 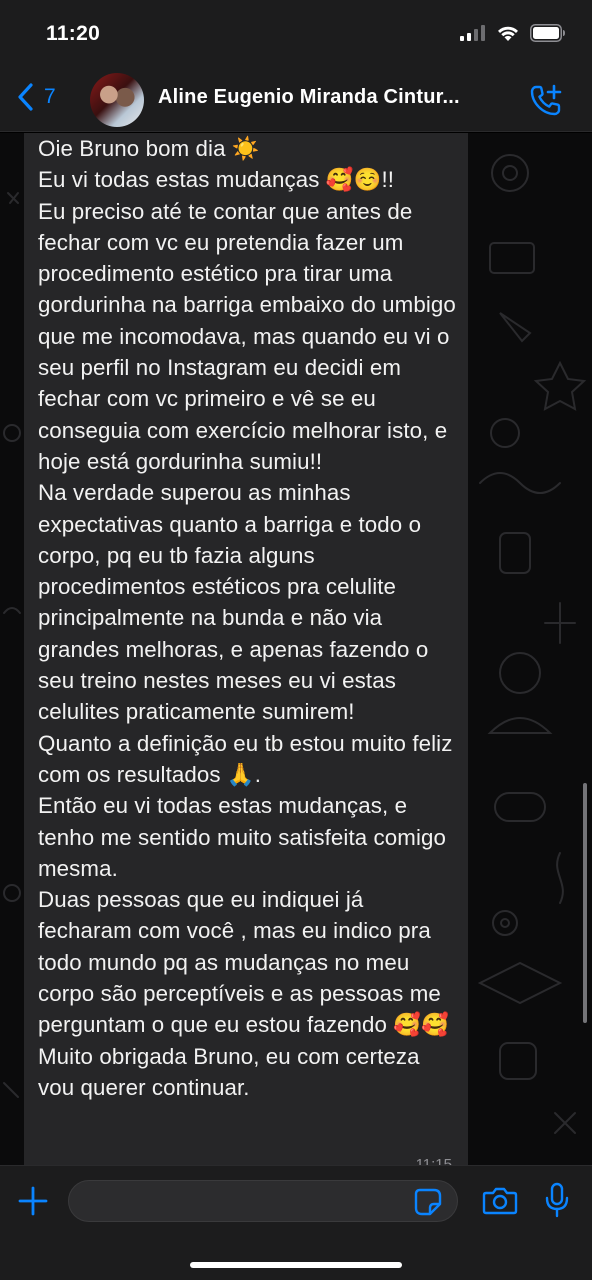 I want to click on unread-count: 7, so click(x=50, y=96).